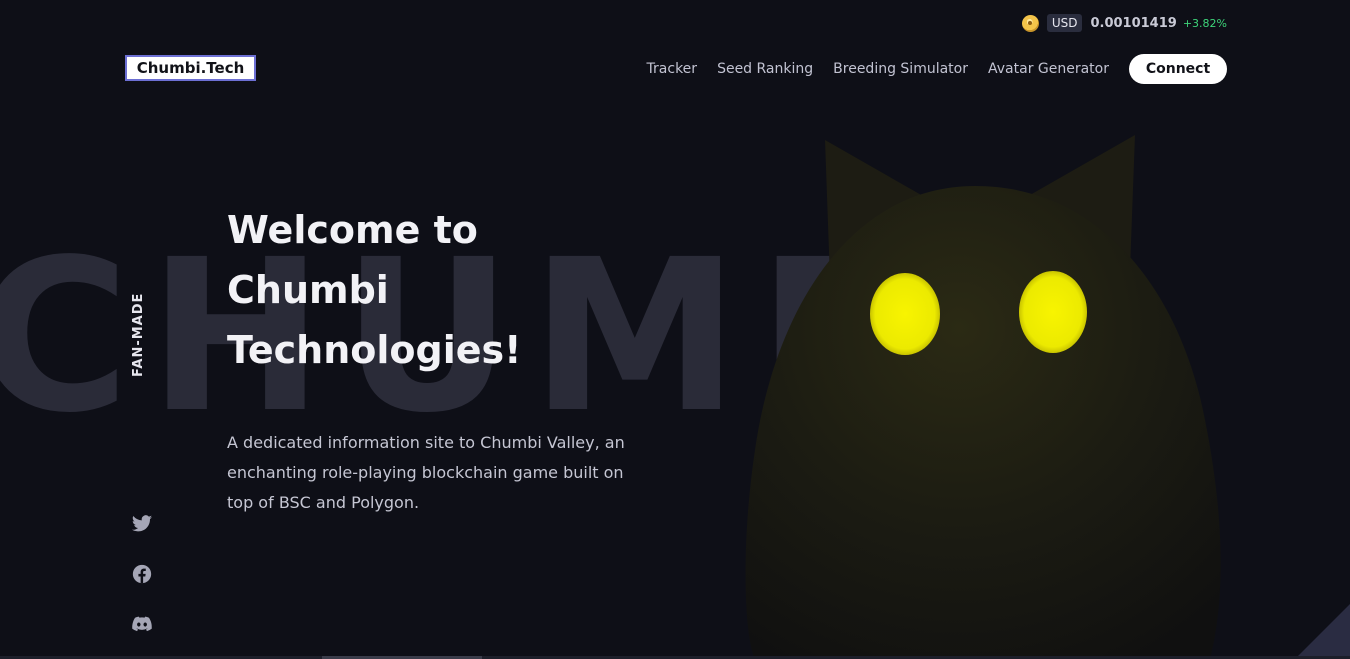 The height and width of the screenshot is (659, 1350). I want to click on hero-title-line2: Chumbi, so click(308, 290).